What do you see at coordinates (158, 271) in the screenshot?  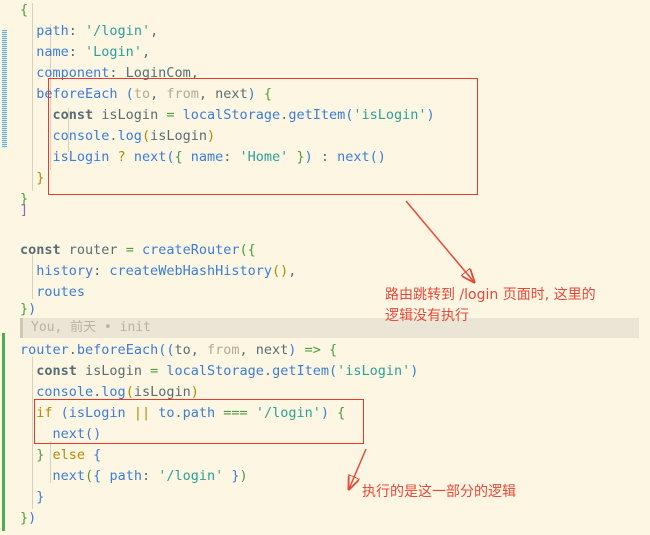 I see `code-line: history: createWebHashHistory(),` at bounding box center [158, 271].